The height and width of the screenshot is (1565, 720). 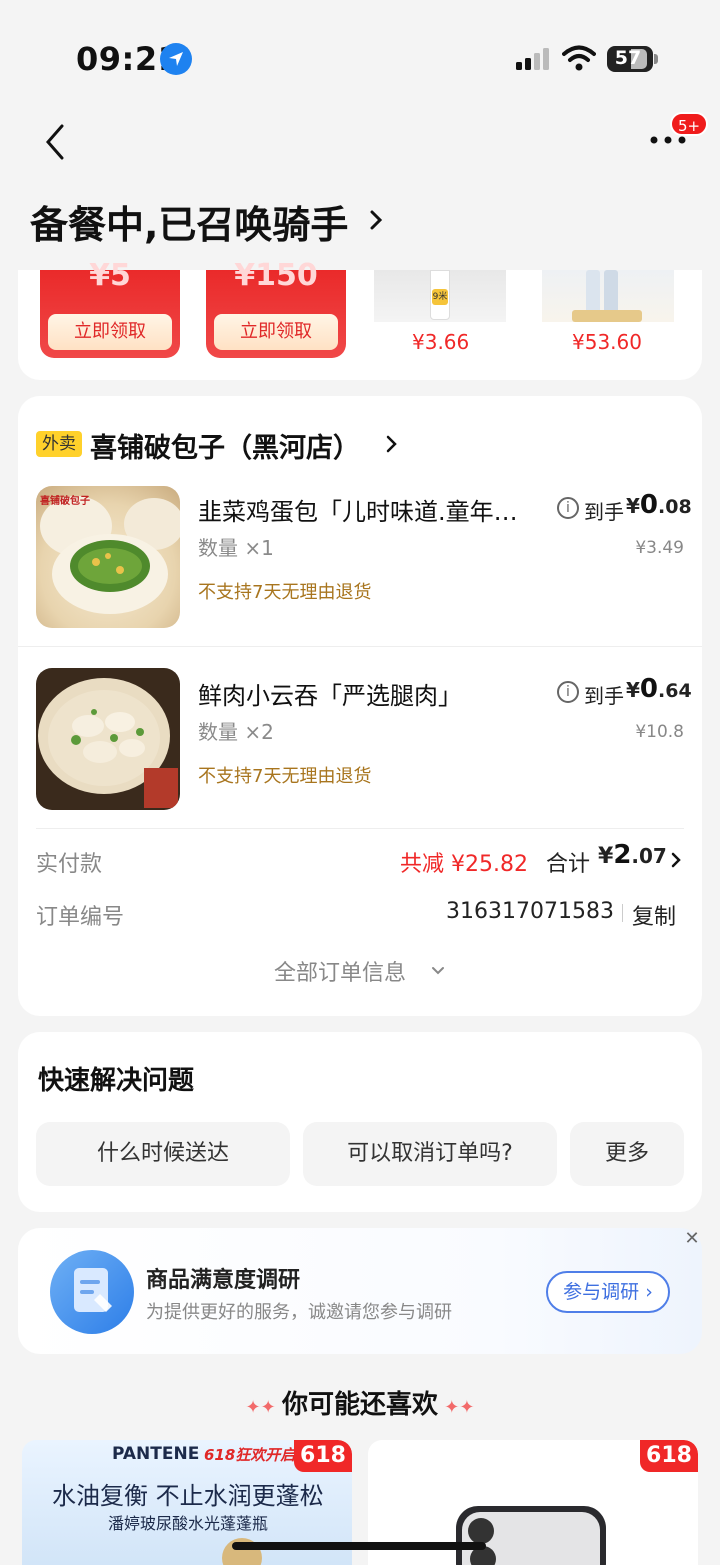 What do you see at coordinates (65, 501) in the screenshot?
I see `item-image-brand: 喜铺破包子` at bounding box center [65, 501].